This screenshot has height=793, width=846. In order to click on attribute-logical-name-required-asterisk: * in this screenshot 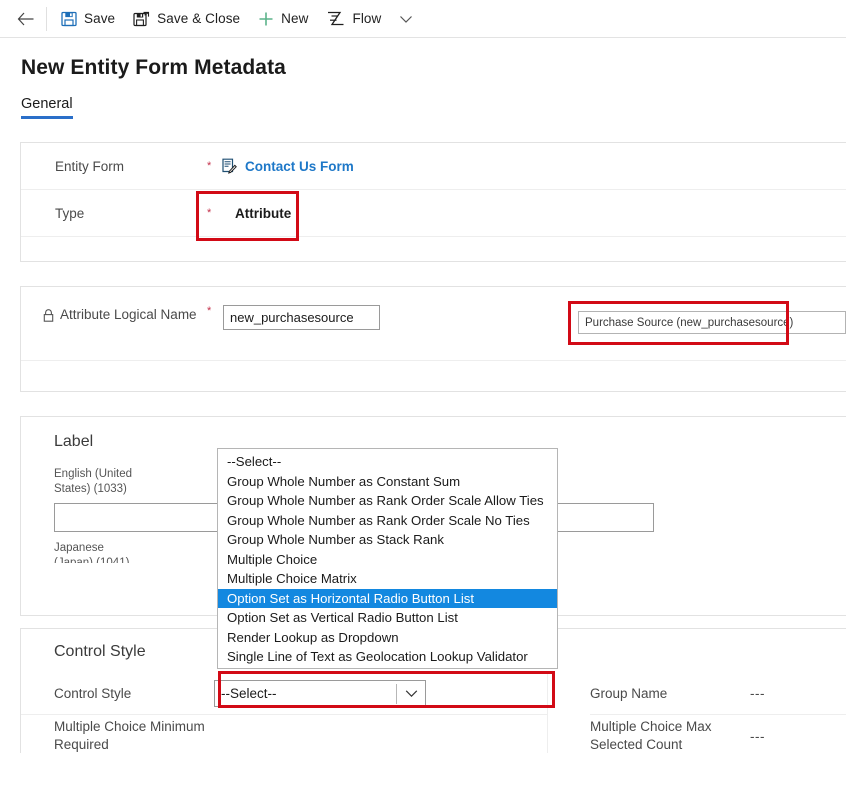, I will do `click(209, 311)`.